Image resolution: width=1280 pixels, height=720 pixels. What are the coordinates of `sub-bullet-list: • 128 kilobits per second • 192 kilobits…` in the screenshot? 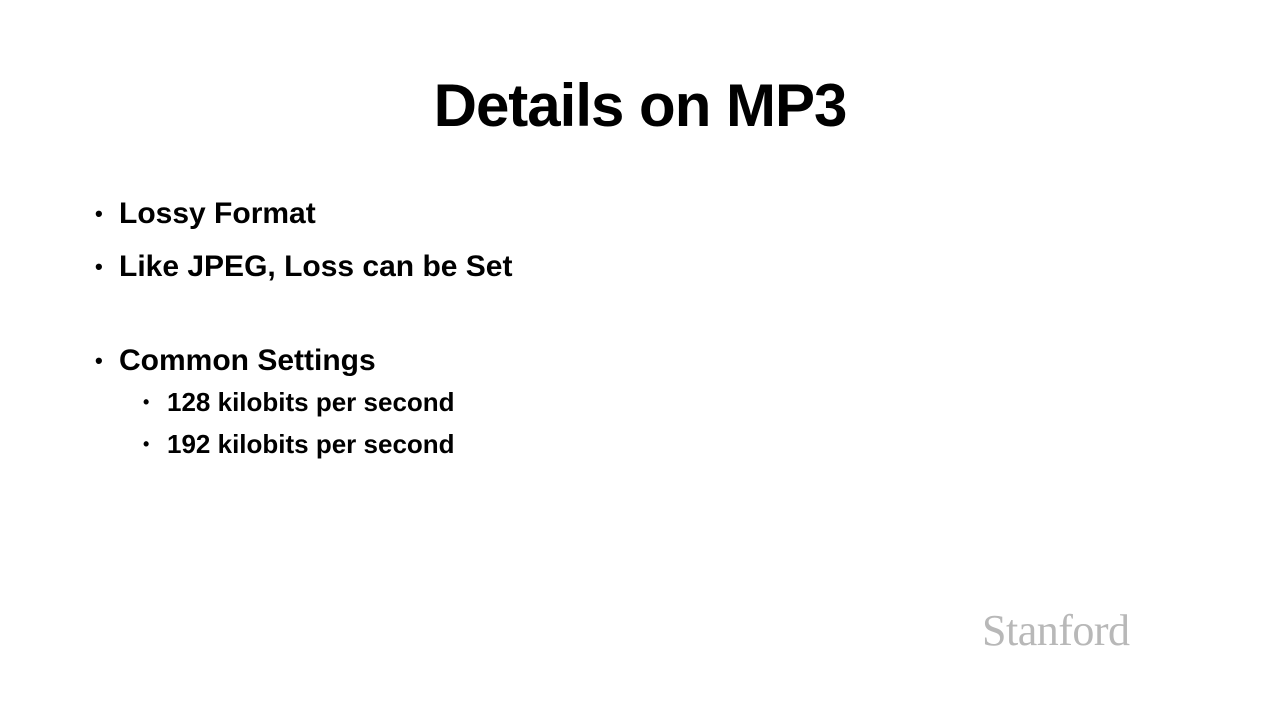 It's located at (304, 423).